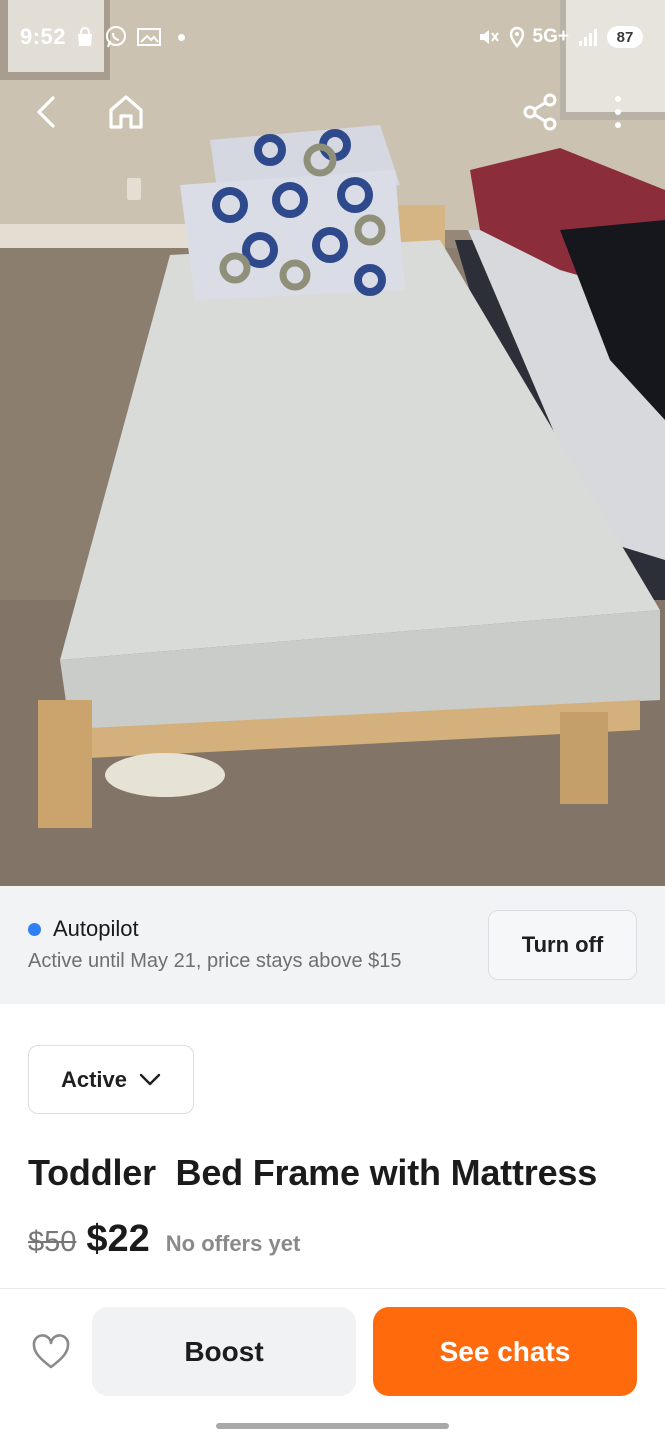  I want to click on location-icon, so click(517, 37).